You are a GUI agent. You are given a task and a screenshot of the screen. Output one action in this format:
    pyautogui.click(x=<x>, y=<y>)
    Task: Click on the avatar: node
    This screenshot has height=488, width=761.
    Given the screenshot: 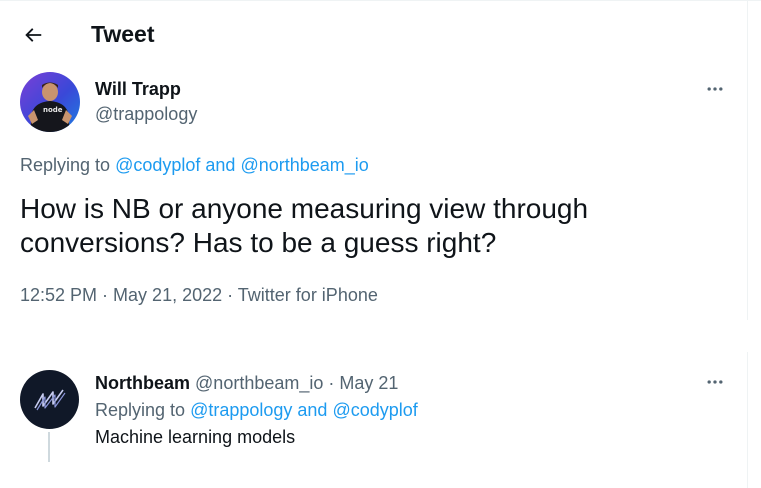 What is the action you would take?
    pyautogui.click(x=50, y=102)
    